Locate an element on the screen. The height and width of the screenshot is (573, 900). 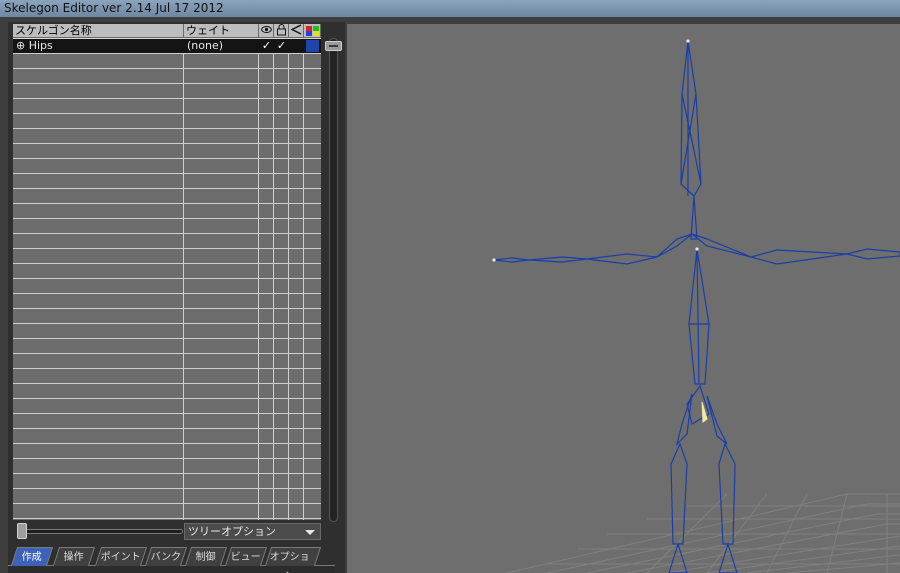
lock-check: ✓ is located at coordinates (281, 46).